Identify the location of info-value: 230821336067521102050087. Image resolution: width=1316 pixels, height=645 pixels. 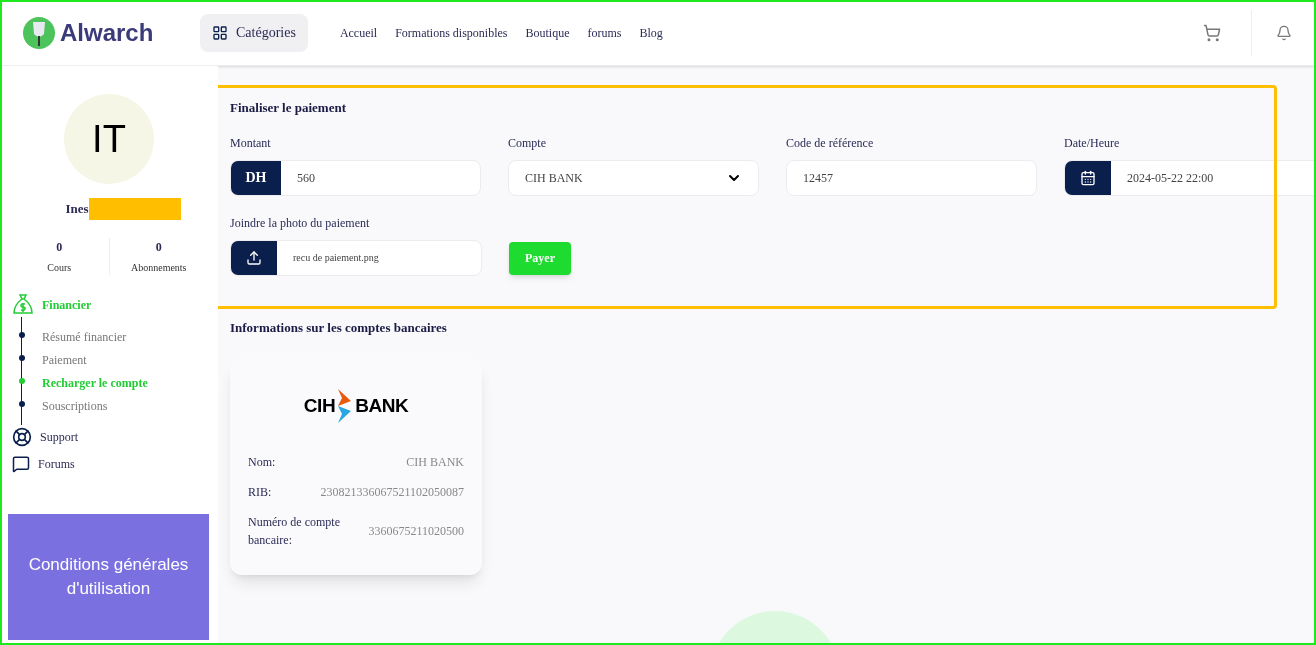
(392, 492).